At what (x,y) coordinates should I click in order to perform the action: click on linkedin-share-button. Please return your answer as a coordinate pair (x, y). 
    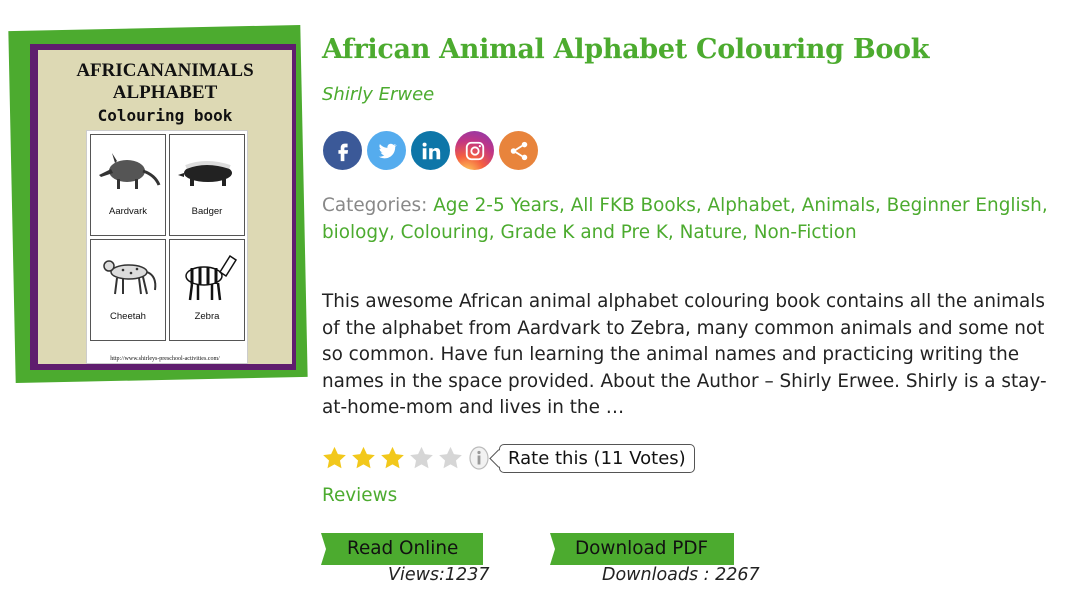
    Looking at the image, I should click on (430, 150).